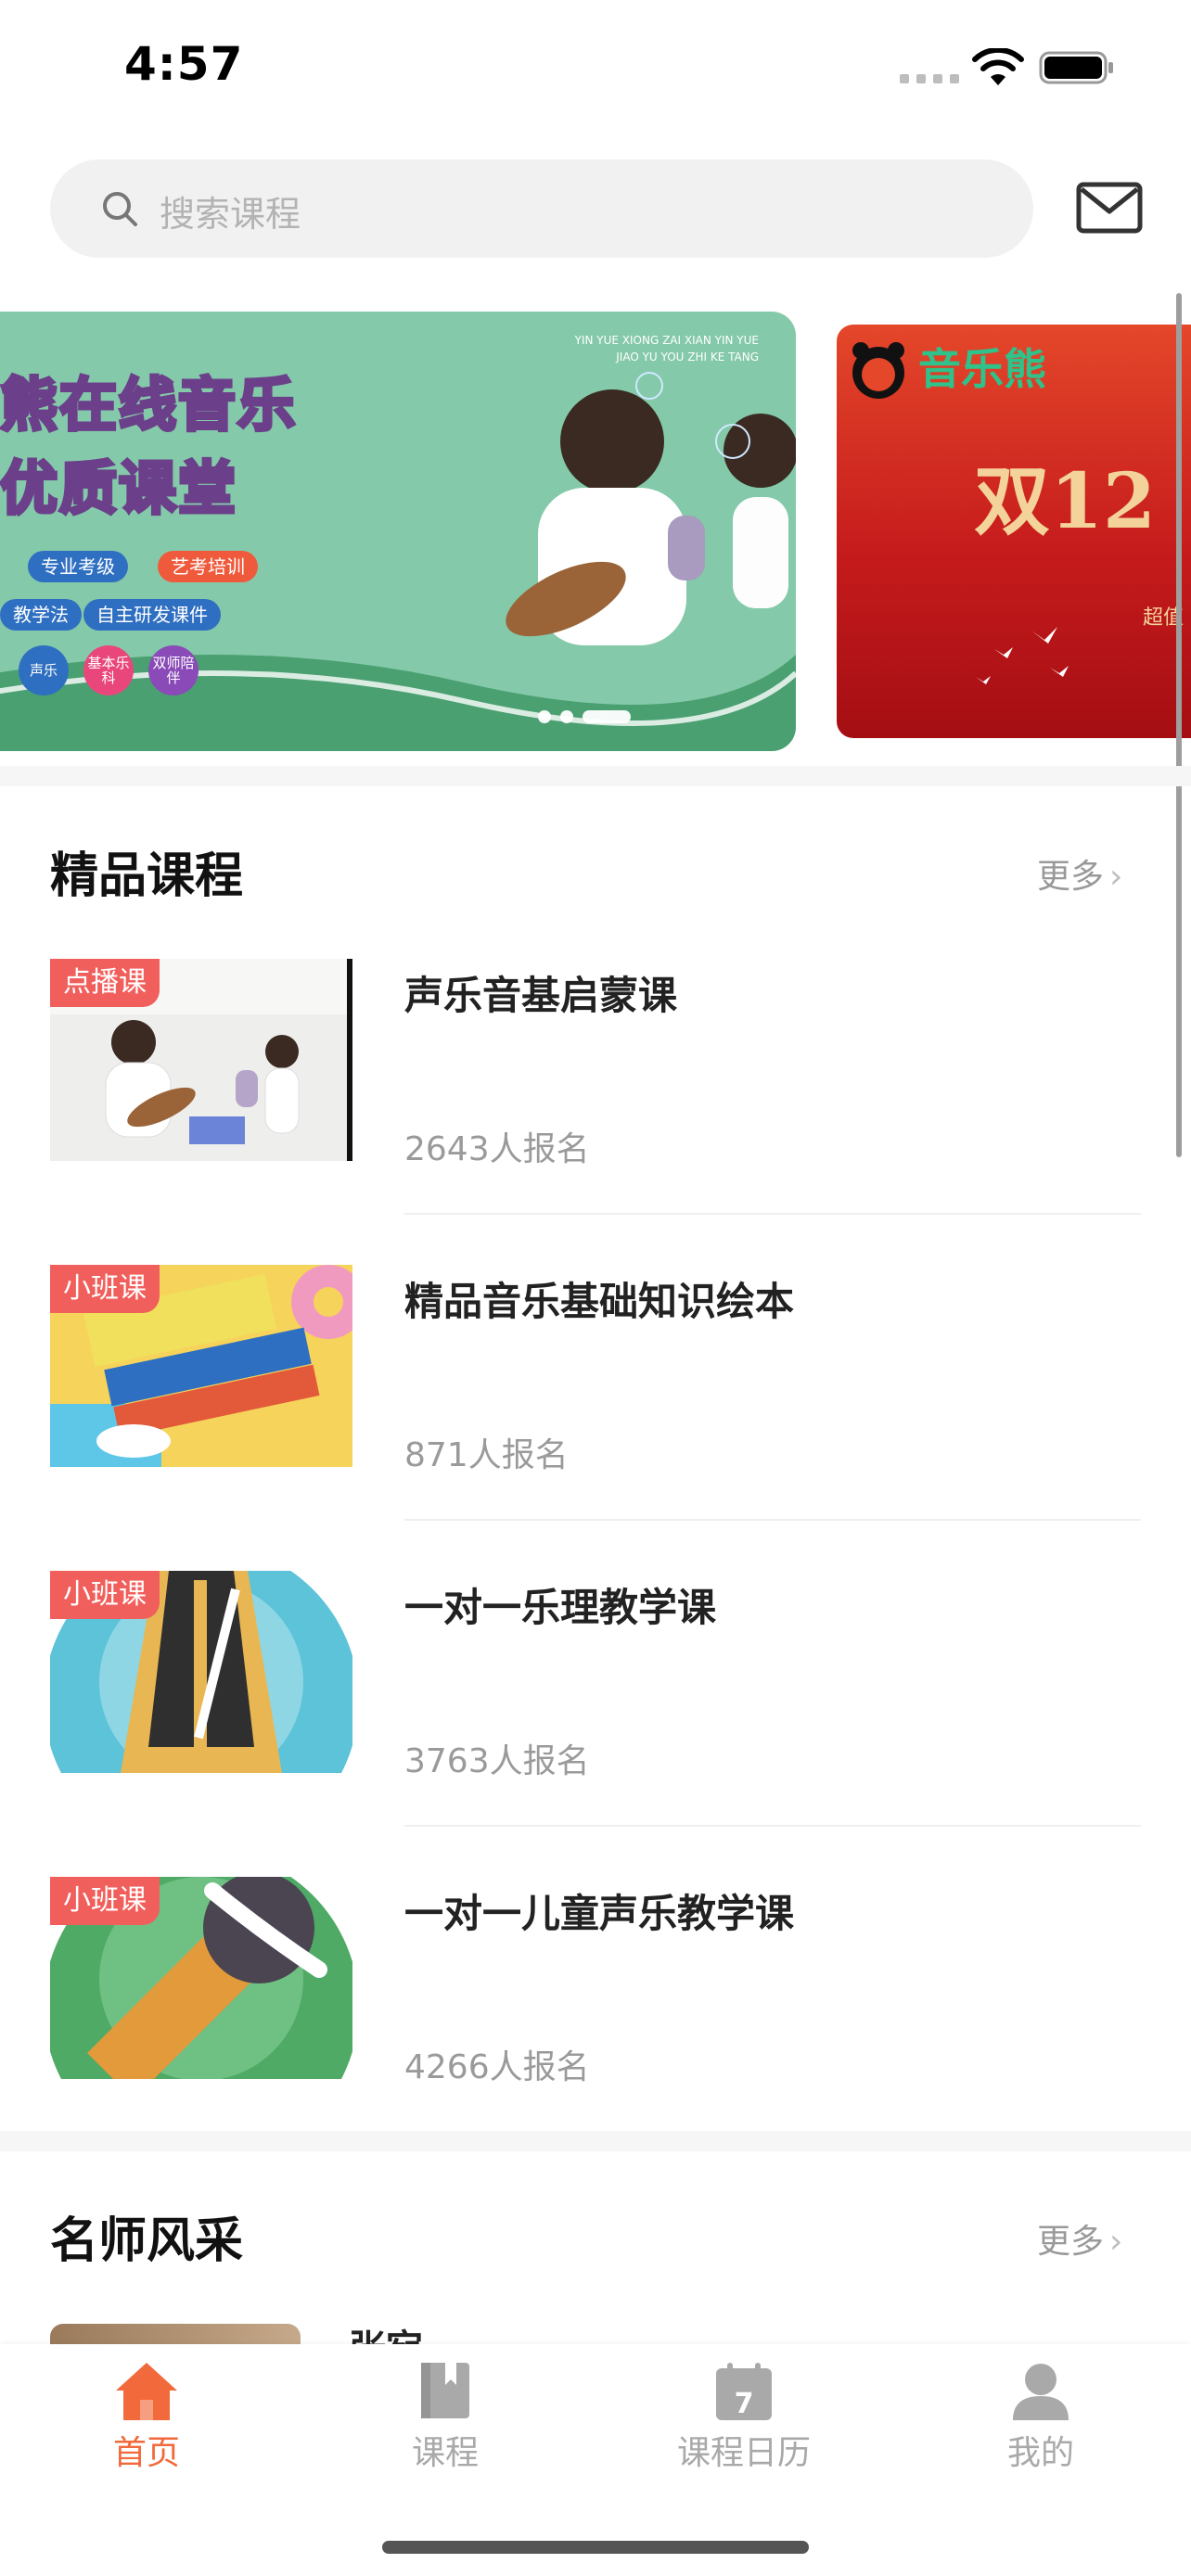  Describe the element at coordinates (595, 1112) in the screenshot. I see `course-item: 点播课 声乐音基启蒙课 2643人报名` at that location.